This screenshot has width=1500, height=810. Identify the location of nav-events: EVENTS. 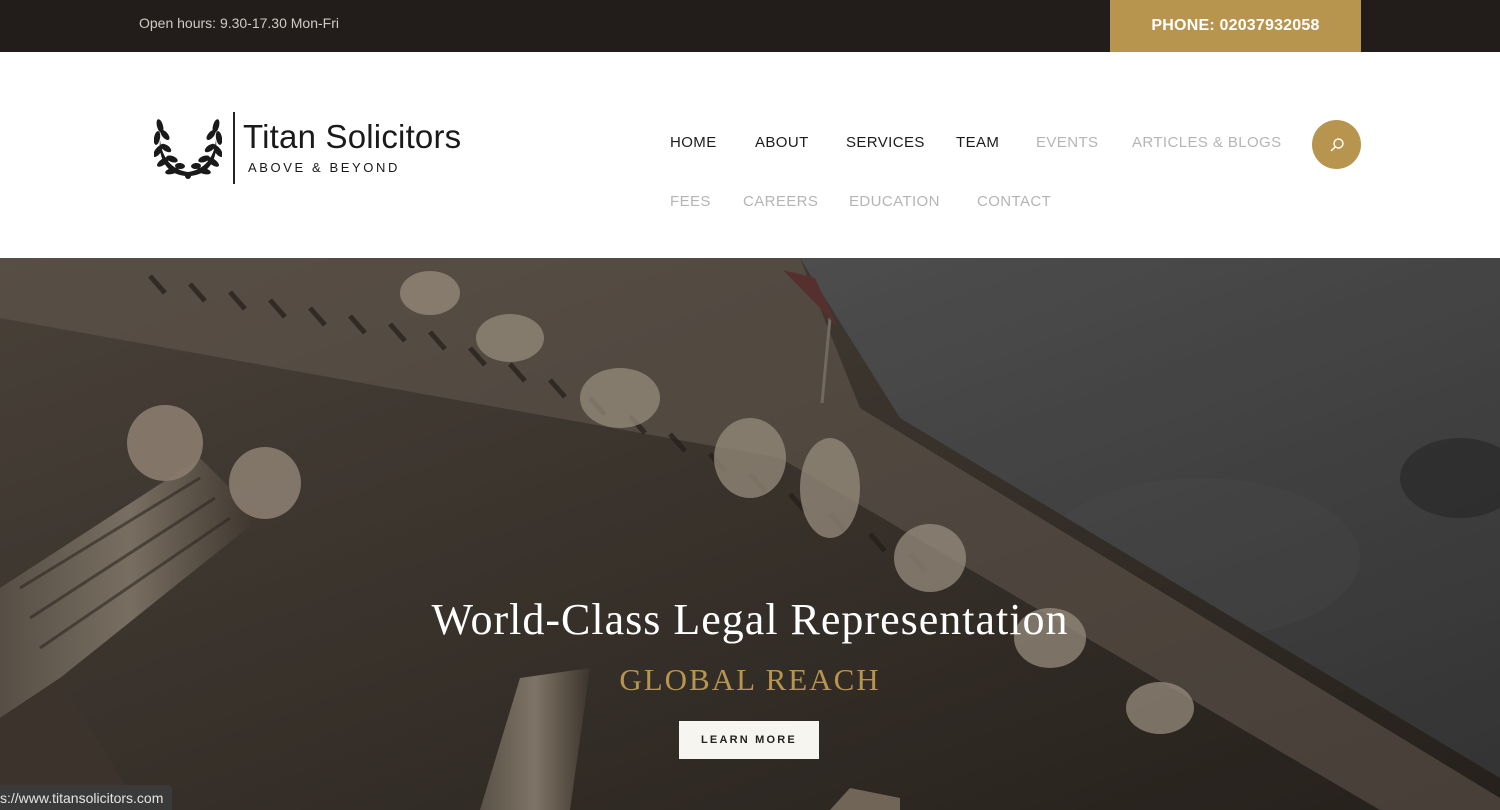
(1067, 142).